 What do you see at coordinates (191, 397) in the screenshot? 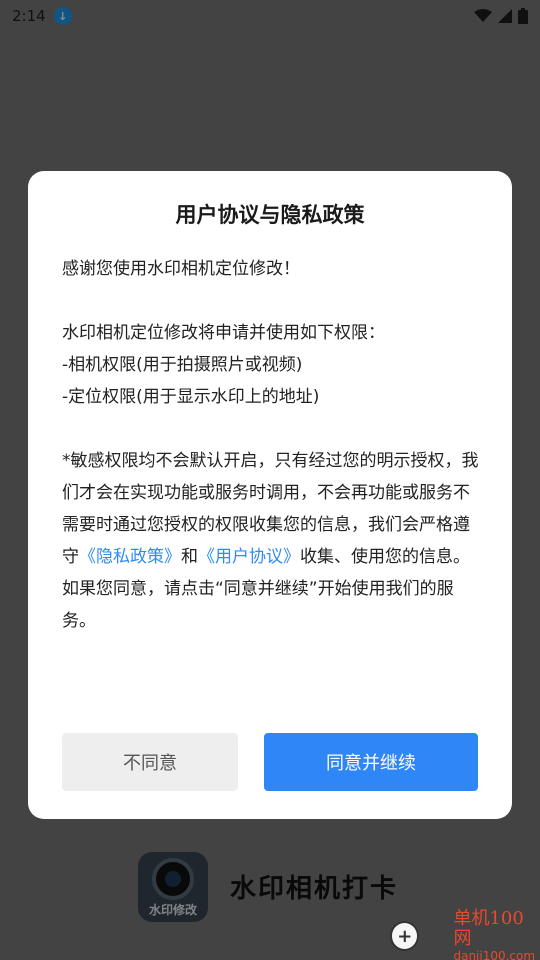
I see `permission-location: -定位权限(用于显示水印上的地址)` at bounding box center [191, 397].